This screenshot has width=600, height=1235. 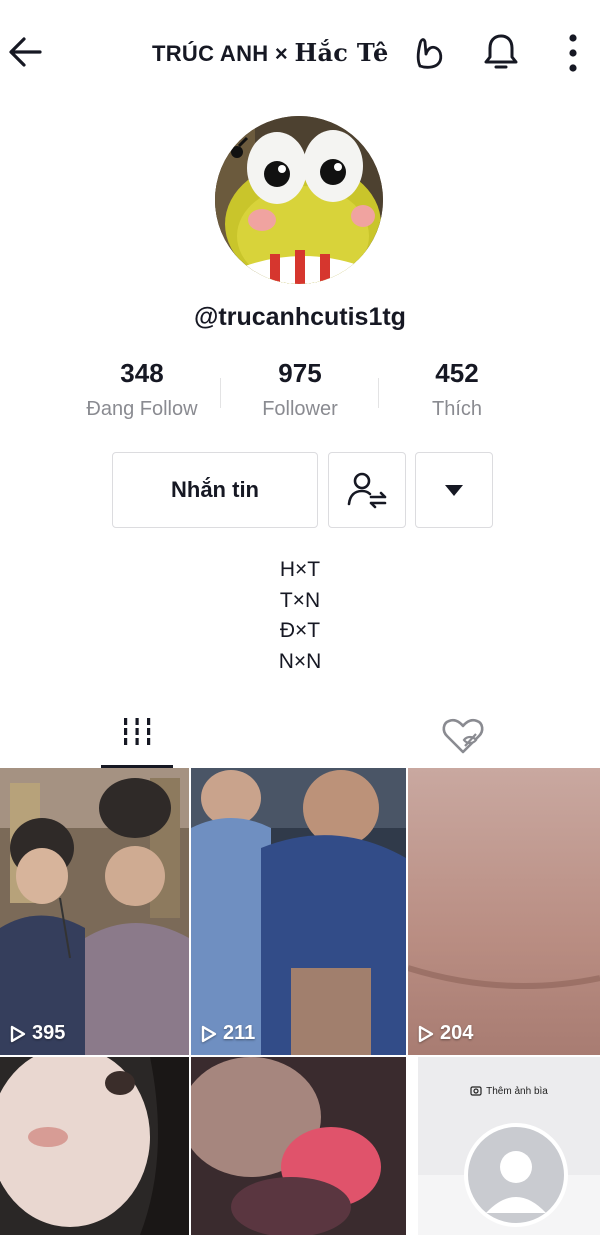 I want to click on back-button, so click(x=26, y=52).